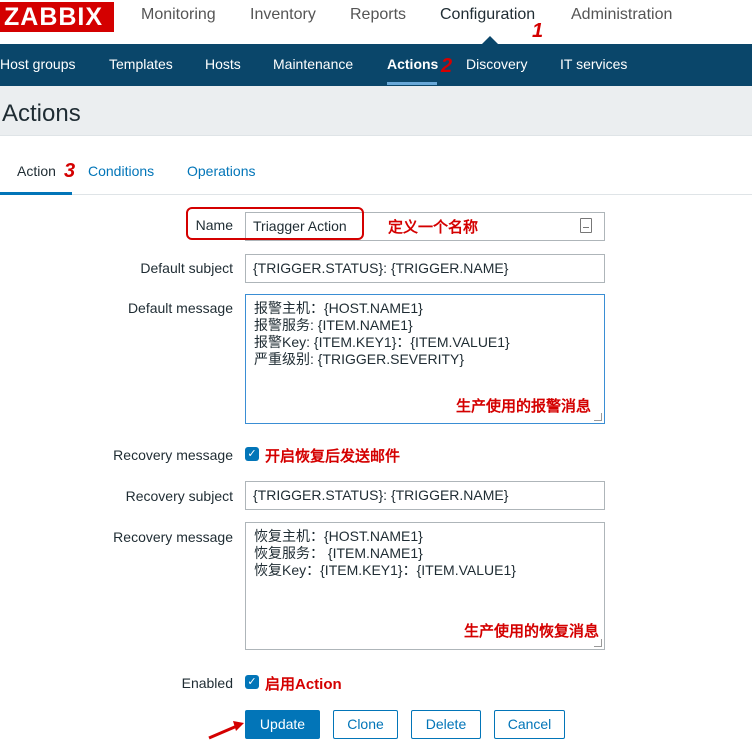  Describe the element at coordinates (376, 172) in the screenshot. I see `form-tabs: Action Conditions Operations` at that location.